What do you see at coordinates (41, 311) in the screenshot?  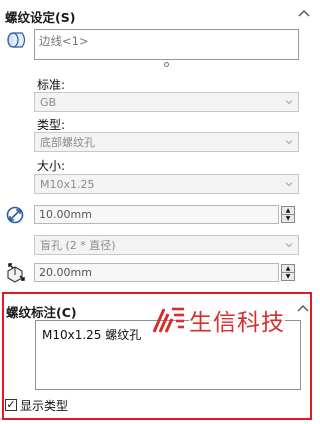 I see `thread-callout-title: 螺纹标注(C)` at bounding box center [41, 311].